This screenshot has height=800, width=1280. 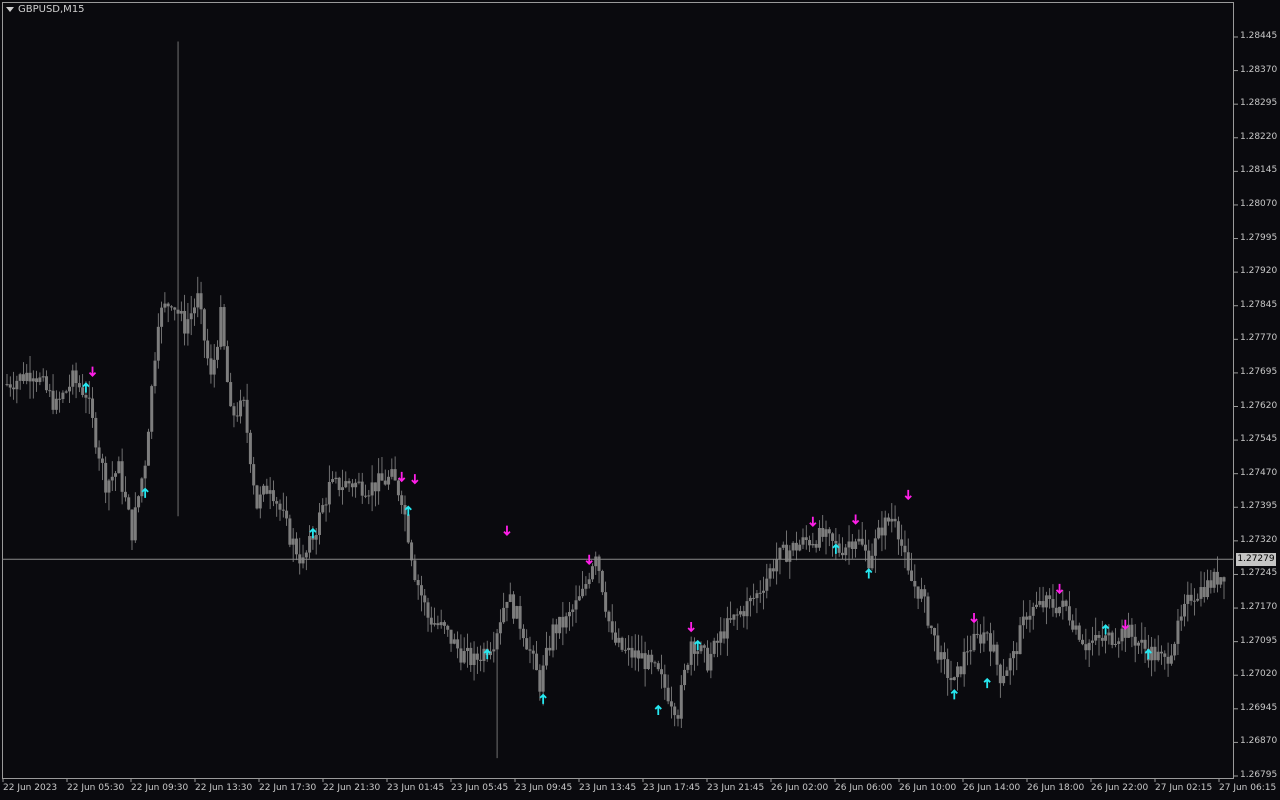 I want to click on price-tick-label: 1.26795, so click(x=1259, y=775).